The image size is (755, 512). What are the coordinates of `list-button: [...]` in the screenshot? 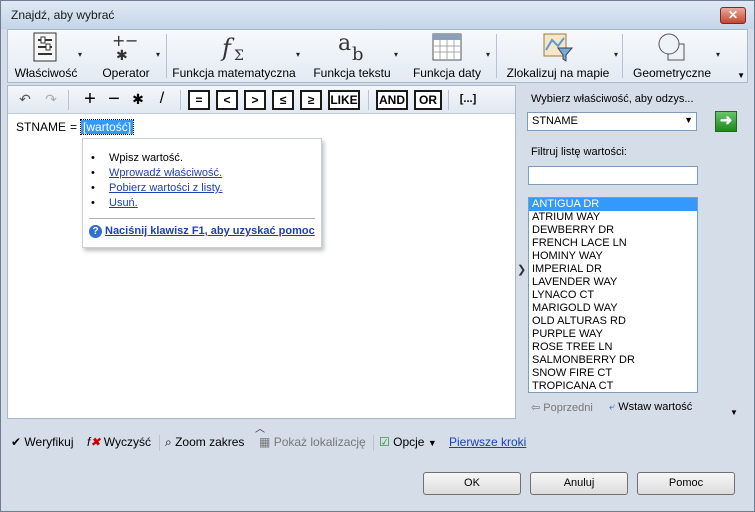 It's located at (468, 100).